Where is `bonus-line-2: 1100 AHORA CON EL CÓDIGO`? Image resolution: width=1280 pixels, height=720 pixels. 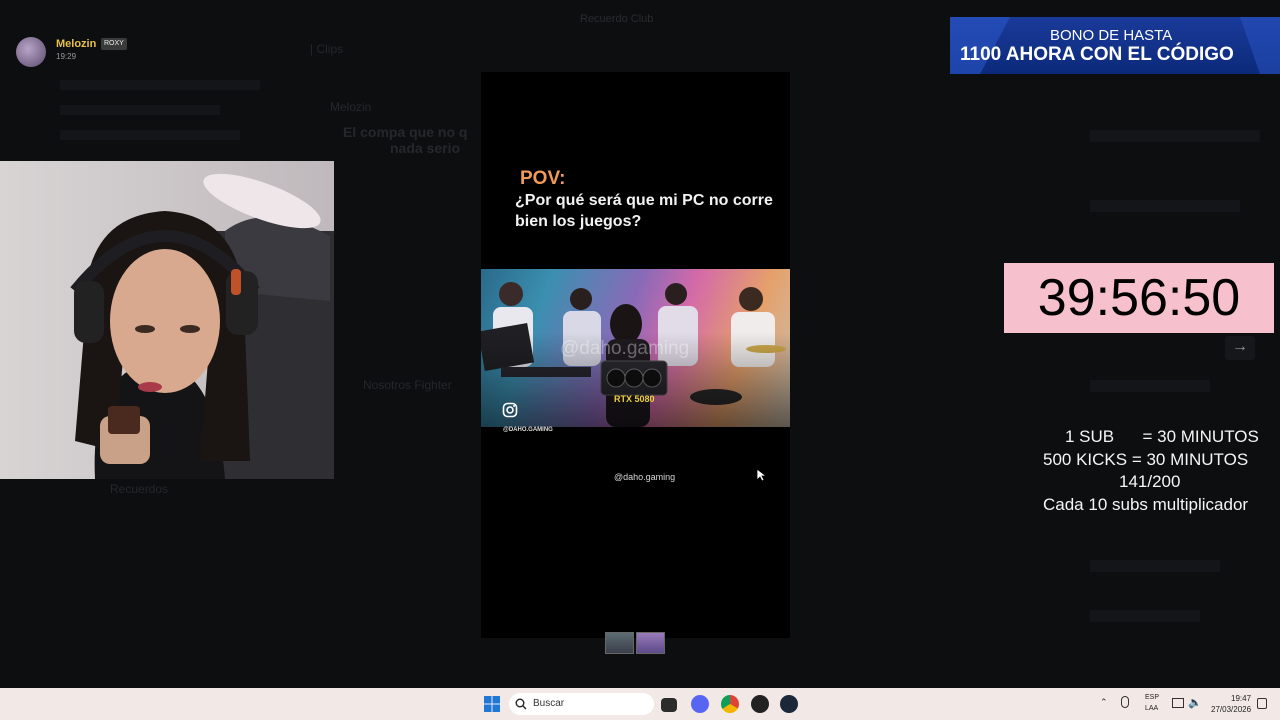
bonus-line-2: 1100 AHORA CON EL CÓDIGO is located at coordinates (1097, 54).